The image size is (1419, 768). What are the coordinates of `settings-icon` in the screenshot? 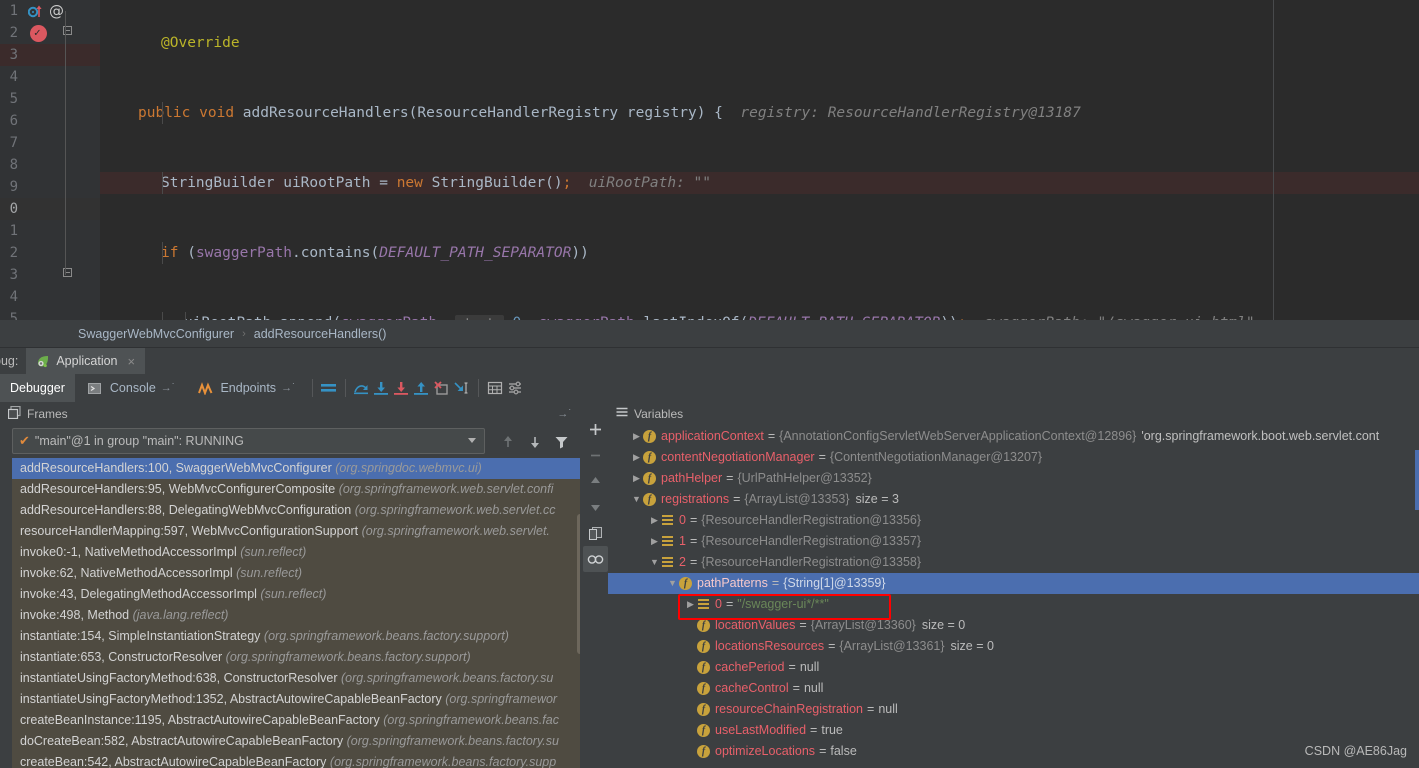 It's located at (515, 388).